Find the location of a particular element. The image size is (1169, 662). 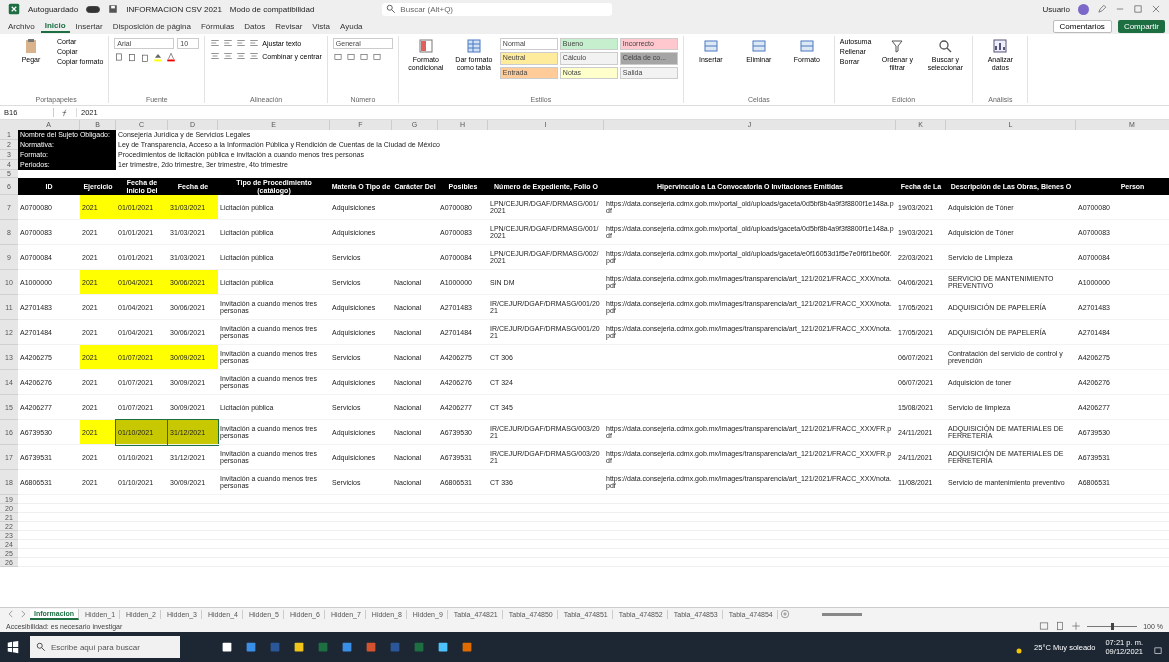

file-name: INFORMACION CSV 2021 is located at coordinates (174, 9).